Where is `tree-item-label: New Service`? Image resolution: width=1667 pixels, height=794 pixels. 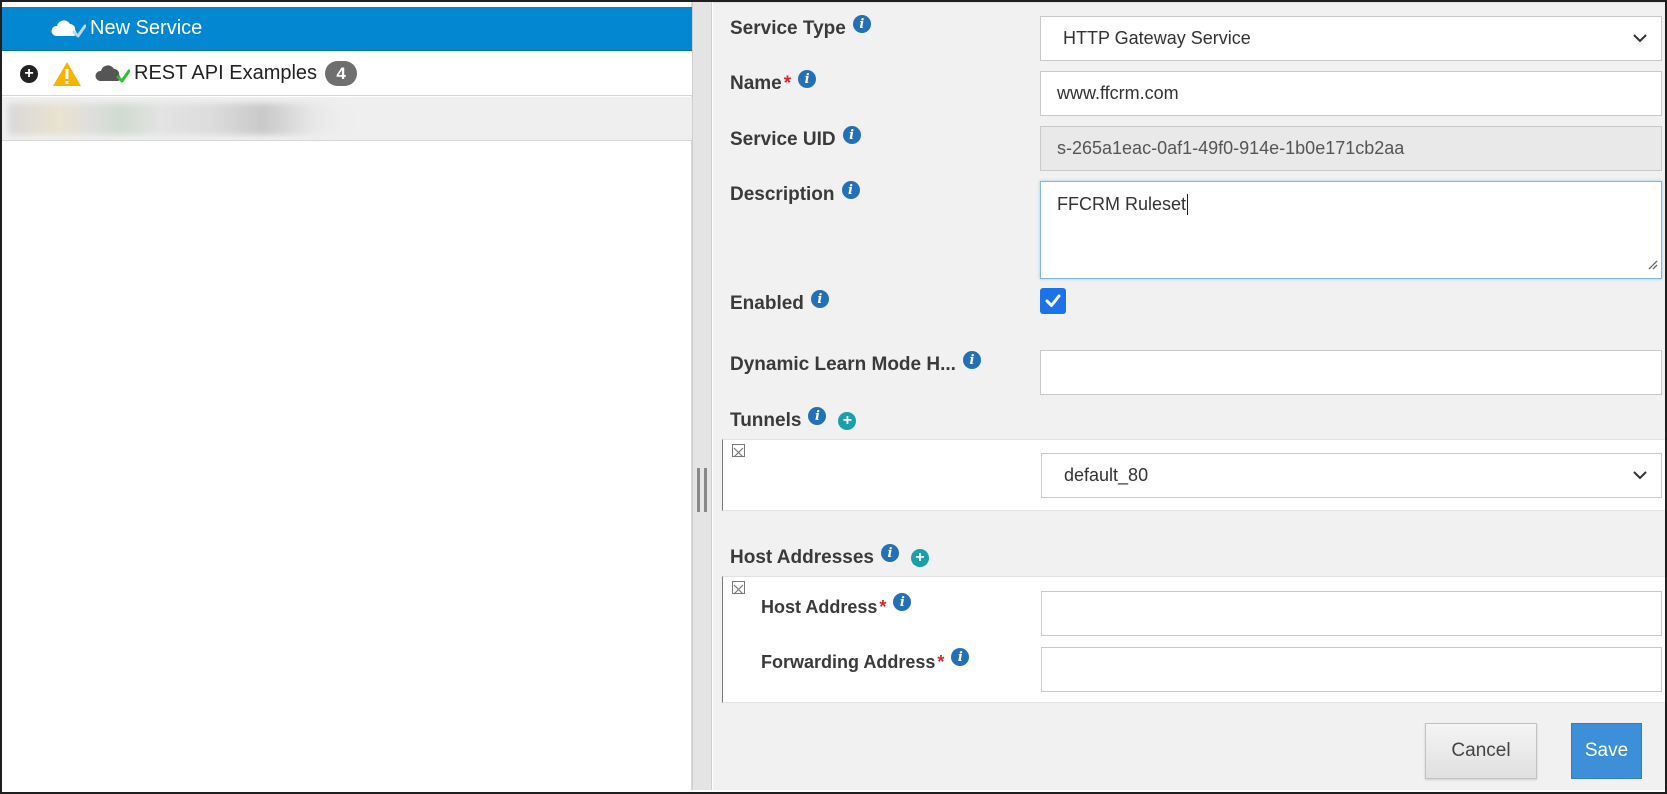 tree-item-label: New Service is located at coordinates (146, 28).